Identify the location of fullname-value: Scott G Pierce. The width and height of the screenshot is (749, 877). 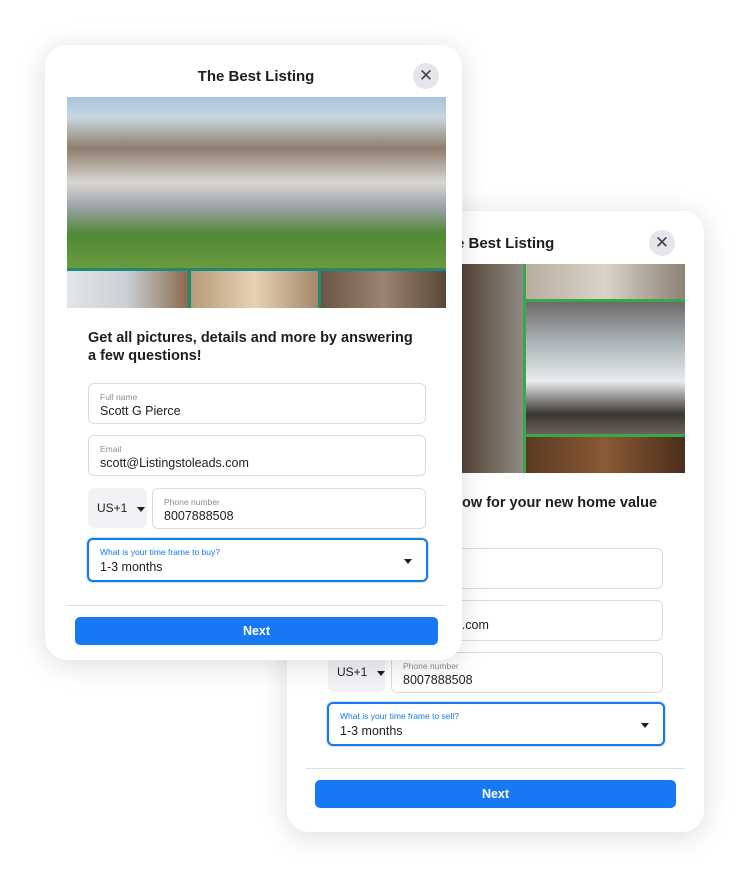
(140, 411).